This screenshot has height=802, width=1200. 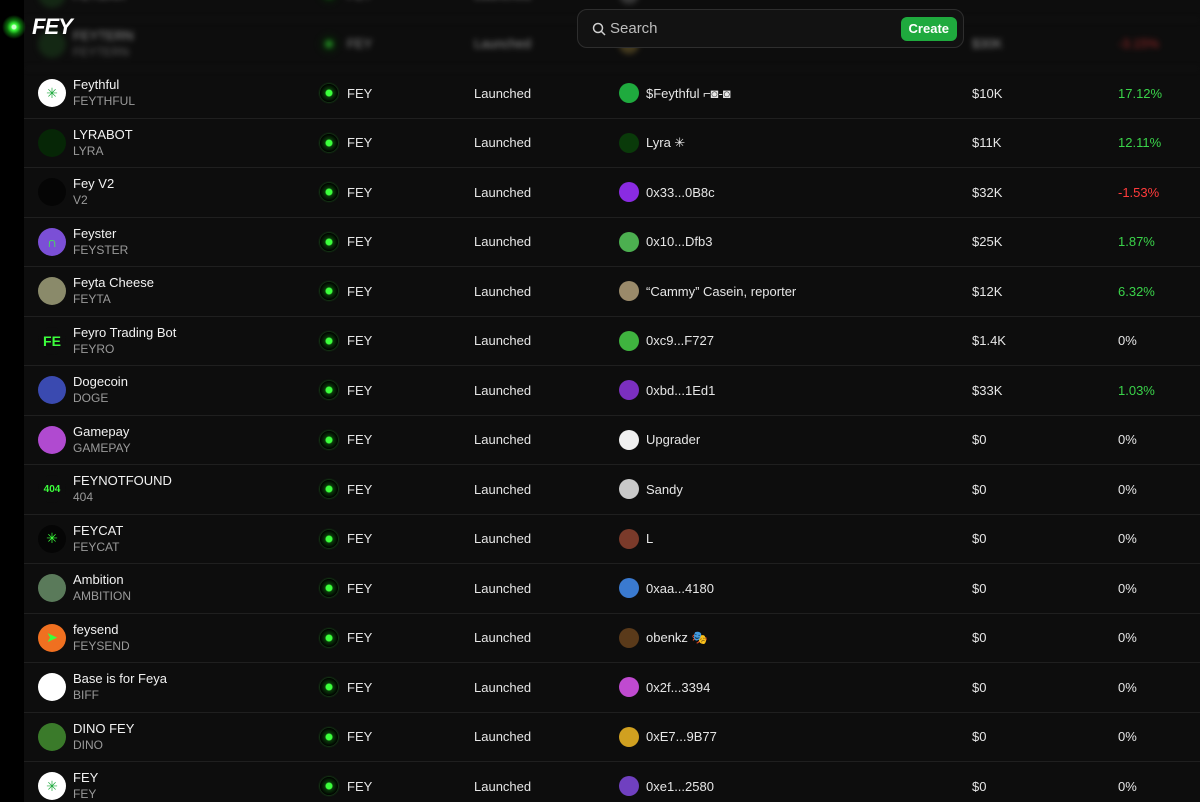 I want to click on creator-name: 0xe1...2580, so click(x=680, y=786).